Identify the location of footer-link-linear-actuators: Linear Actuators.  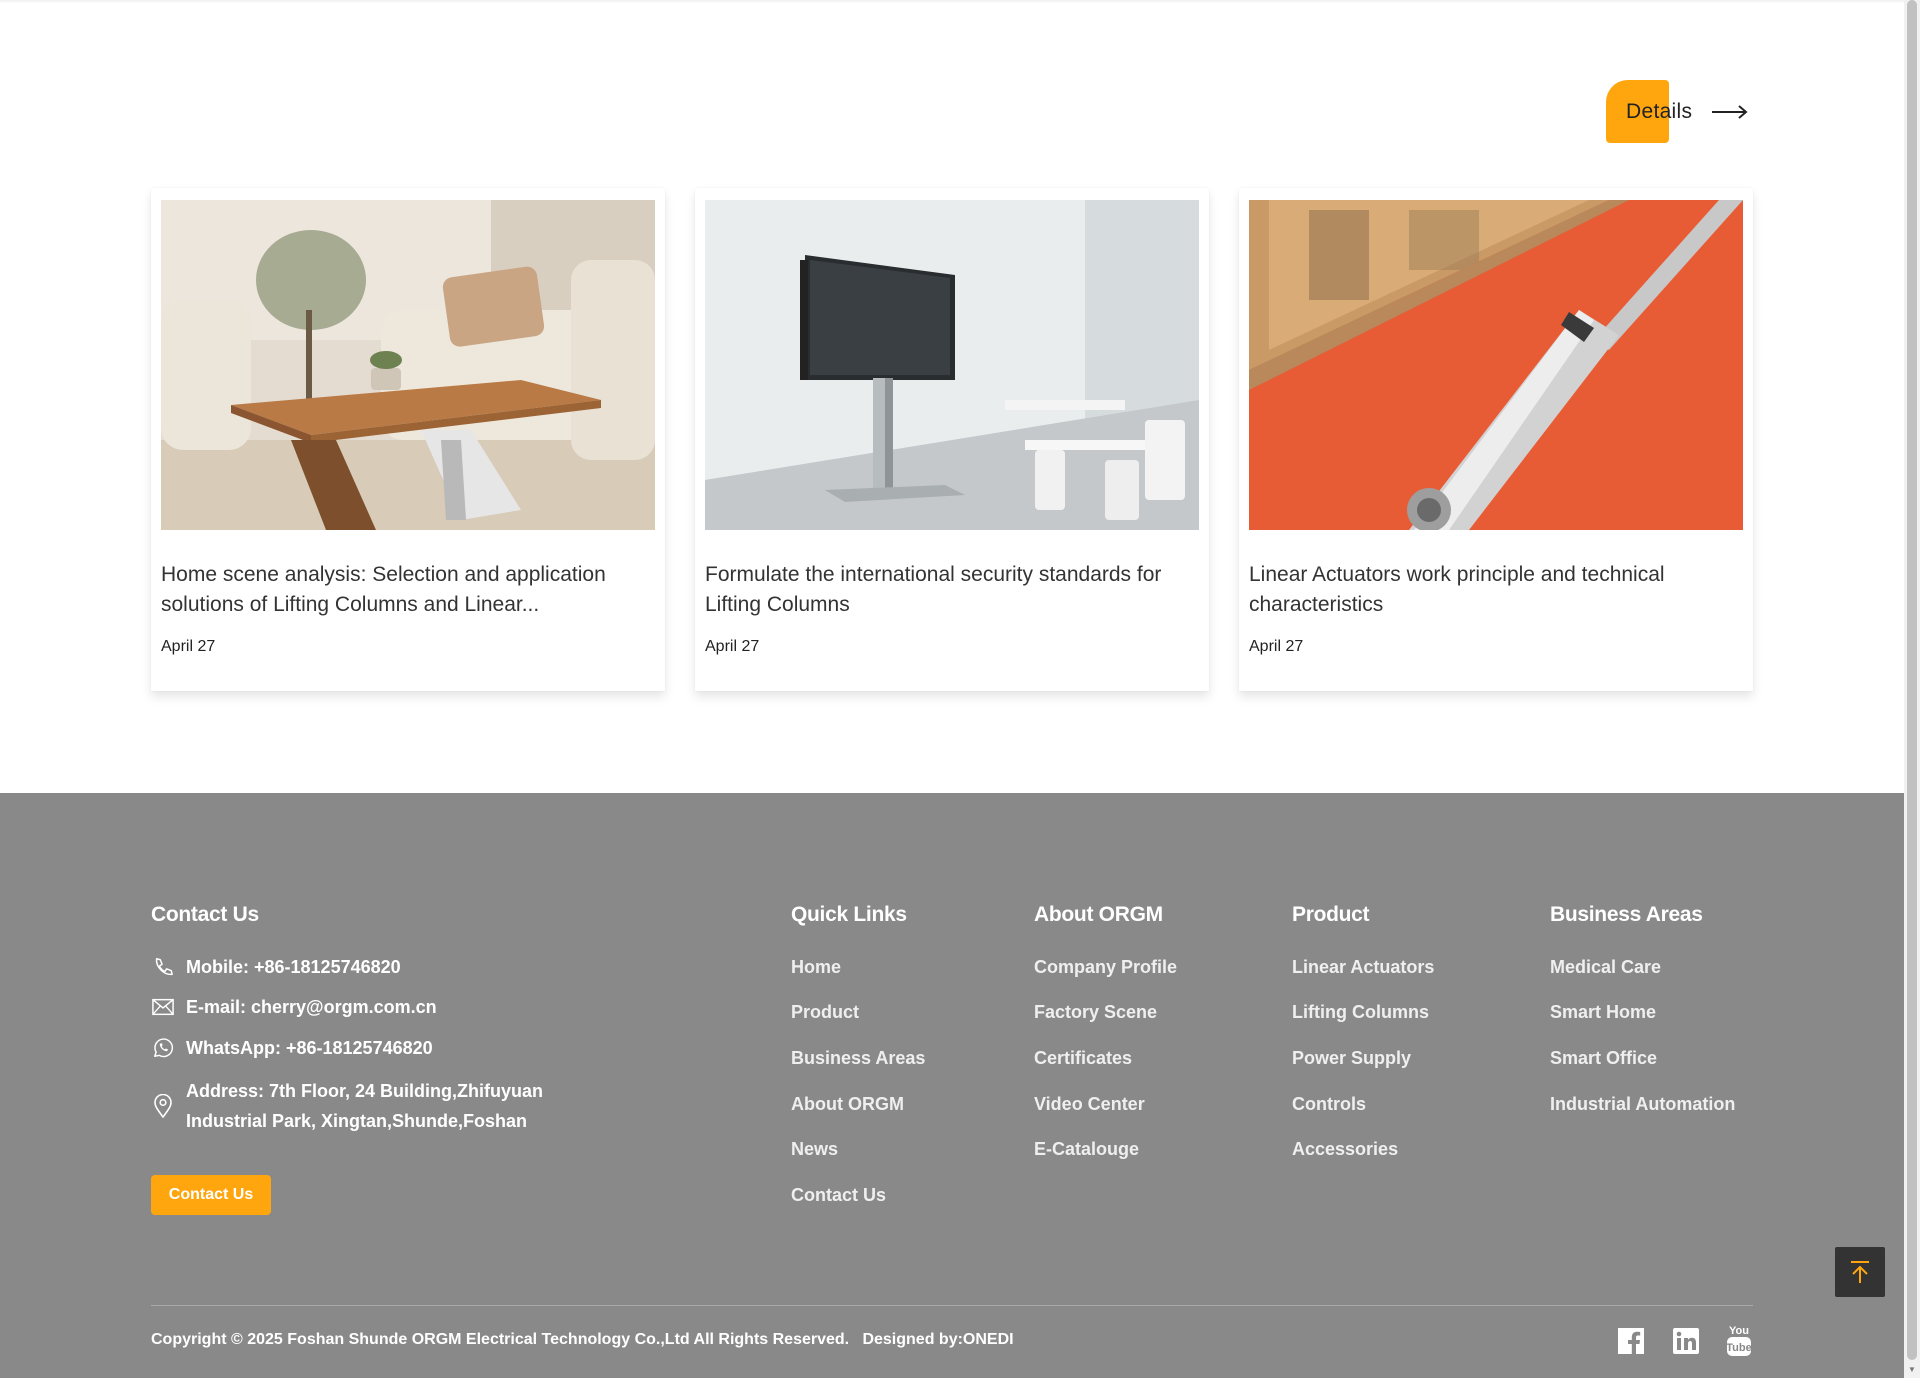
(1363, 967).